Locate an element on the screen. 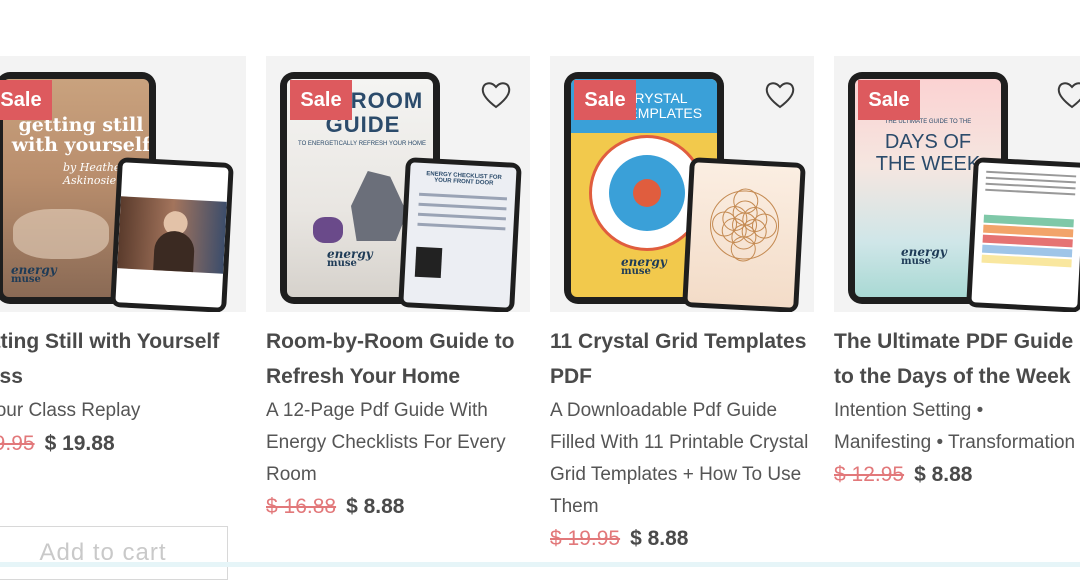 This screenshot has width=1080, height=580. original-price: $ 16.88 is located at coordinates (301, 506).